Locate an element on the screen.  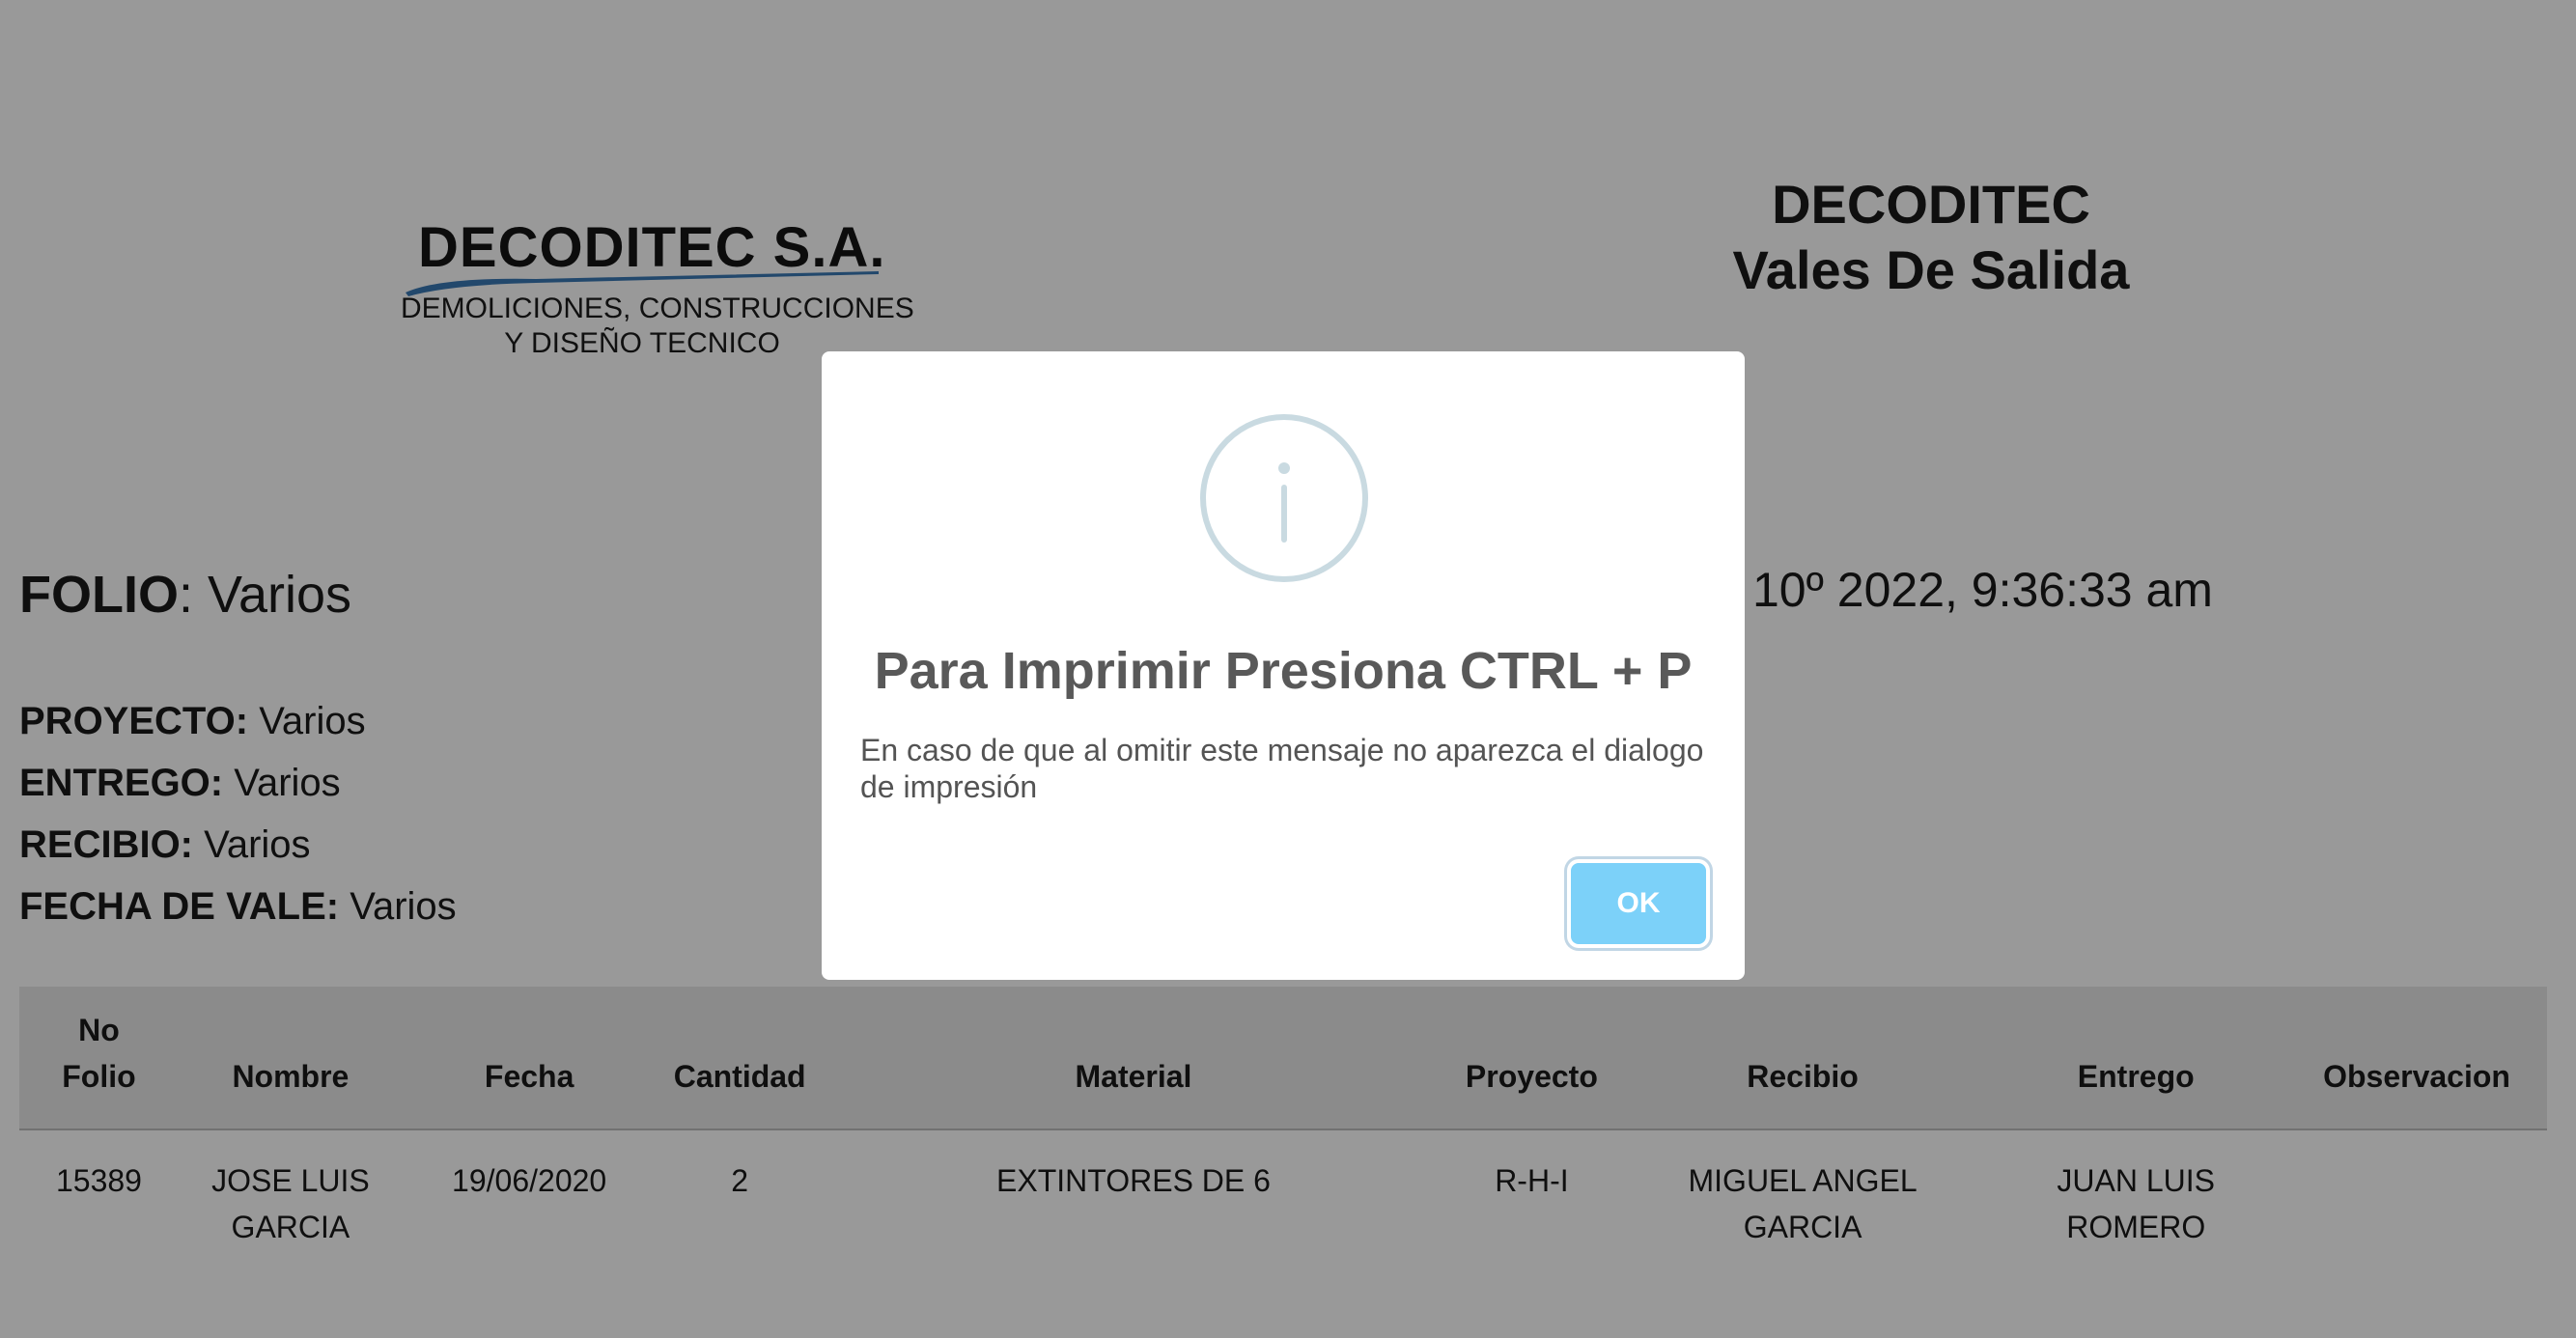
dialog-title: Para Imprimir Presiona CTRL + P is located at coordinates (1284, 671).